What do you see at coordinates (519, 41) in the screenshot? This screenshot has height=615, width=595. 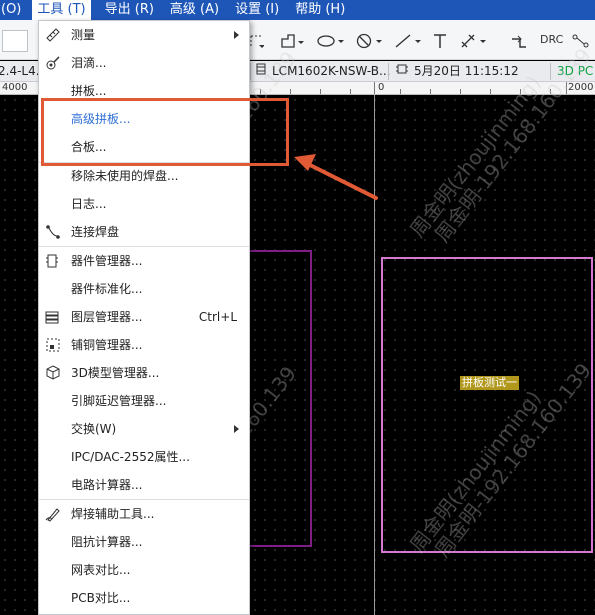 I see `route-icon` at bounding box center [519, 41].